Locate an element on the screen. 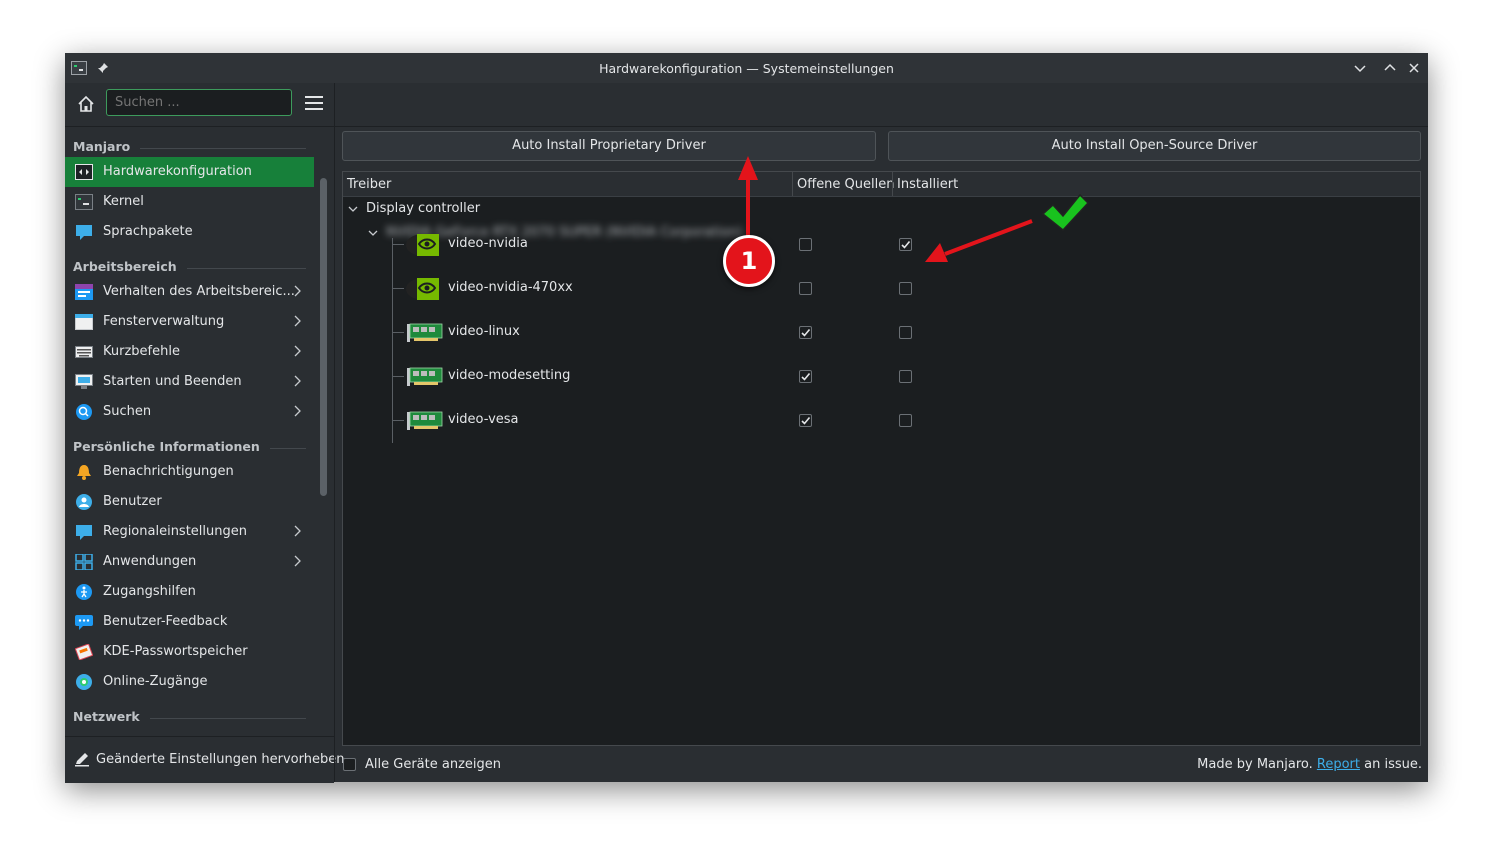  green-check-icon is located at coordinates (1065, 212).